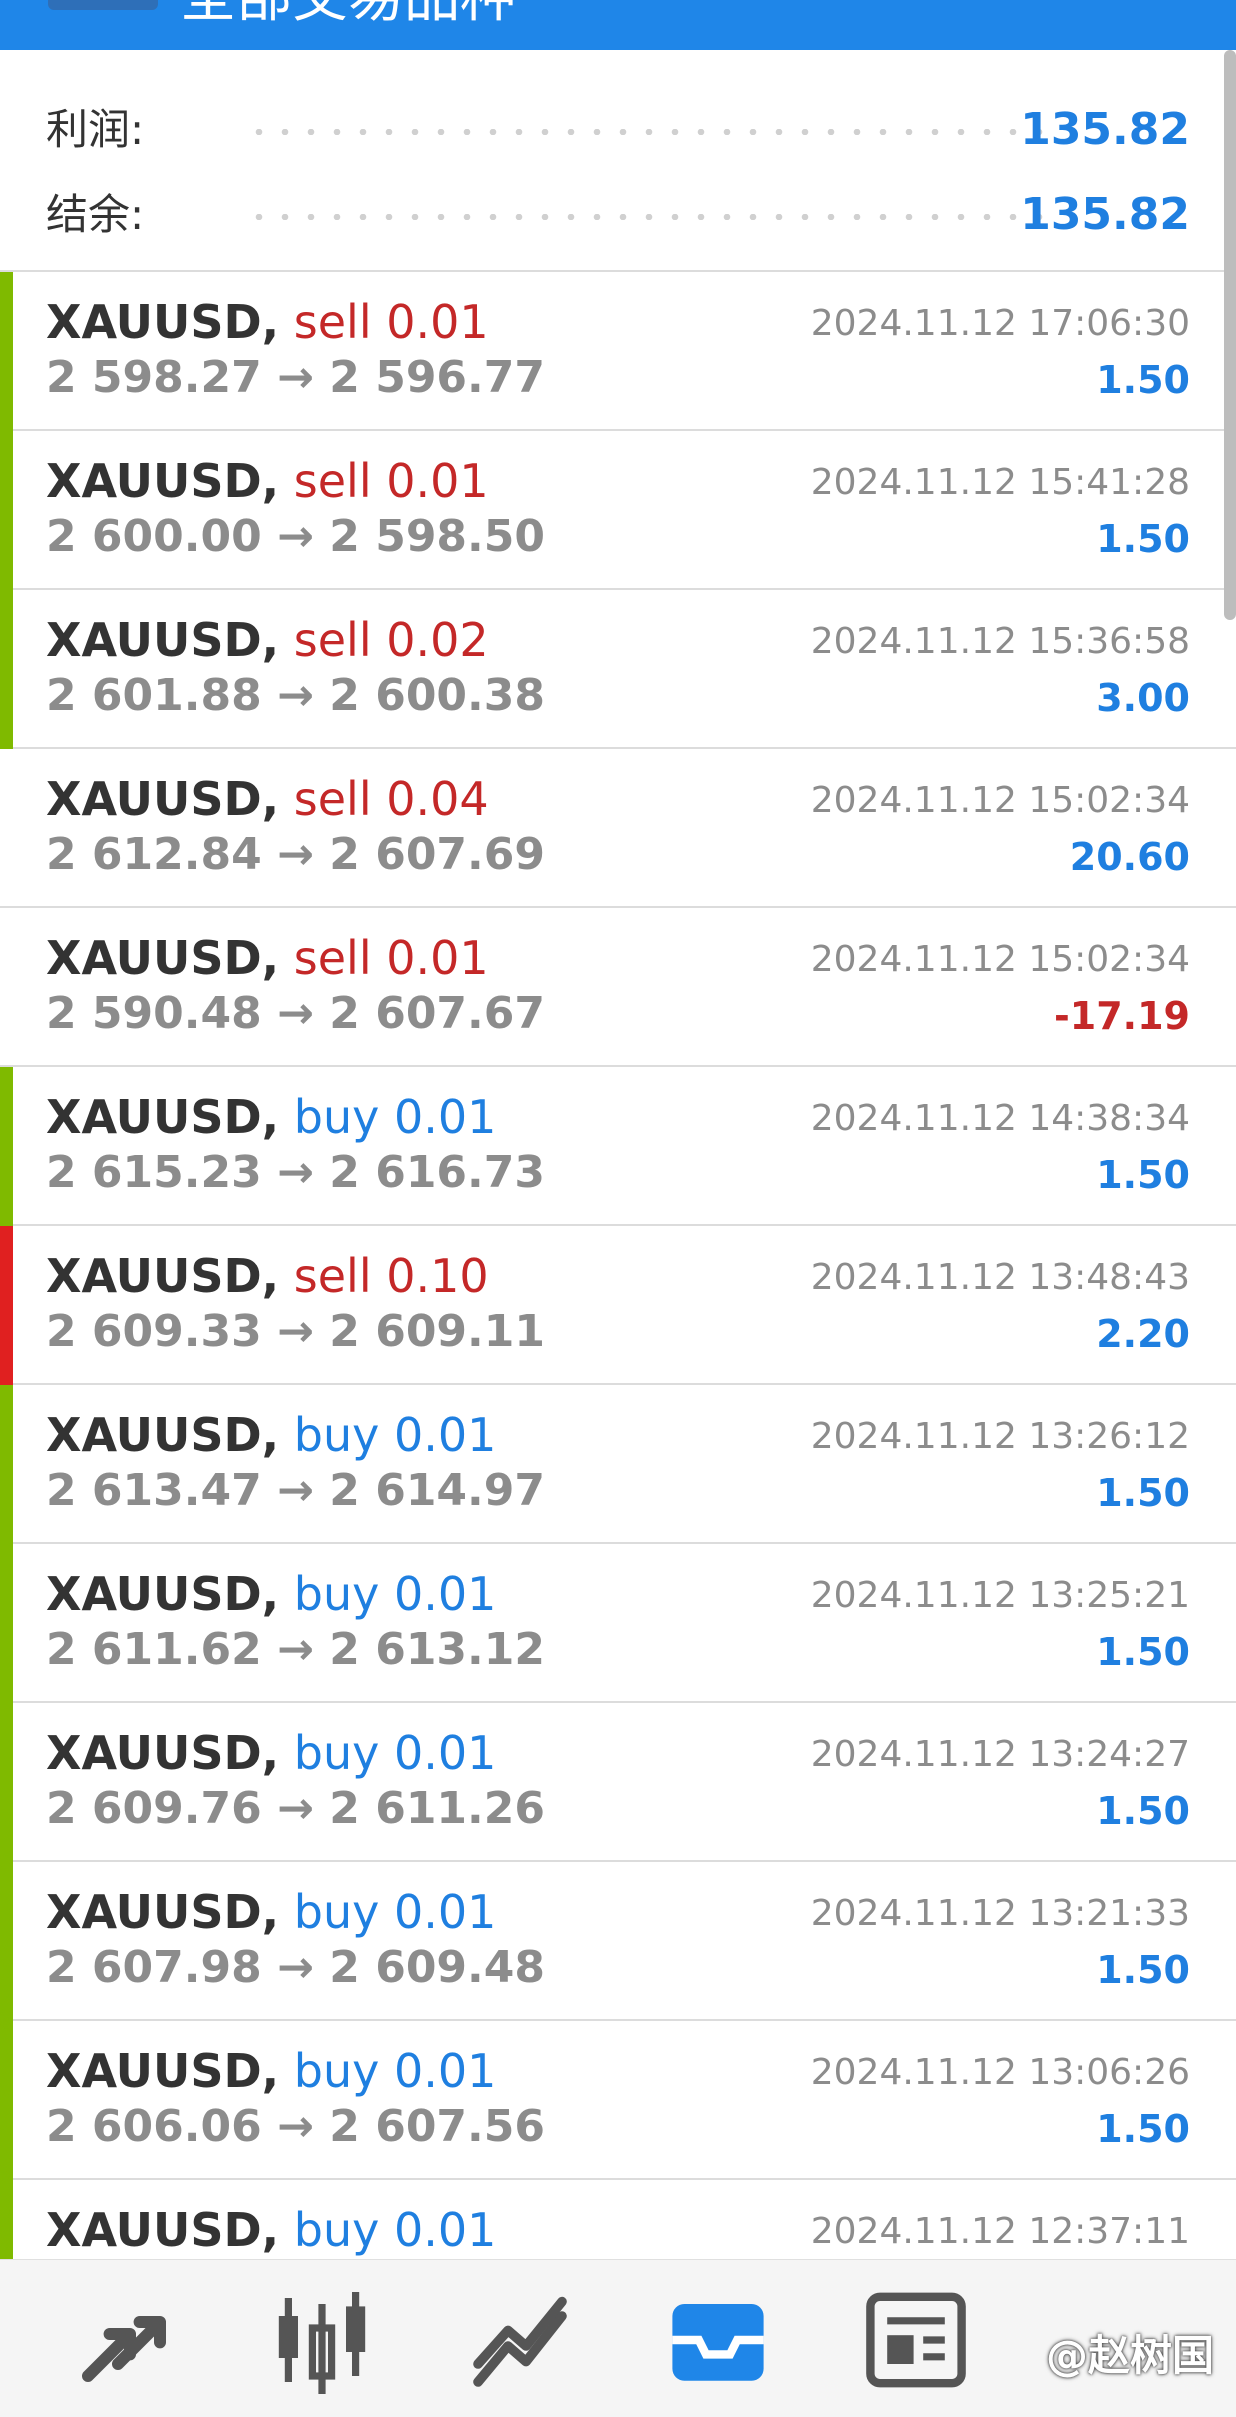  I want to click on close-price: 2 613.12, so click(437, 1649).